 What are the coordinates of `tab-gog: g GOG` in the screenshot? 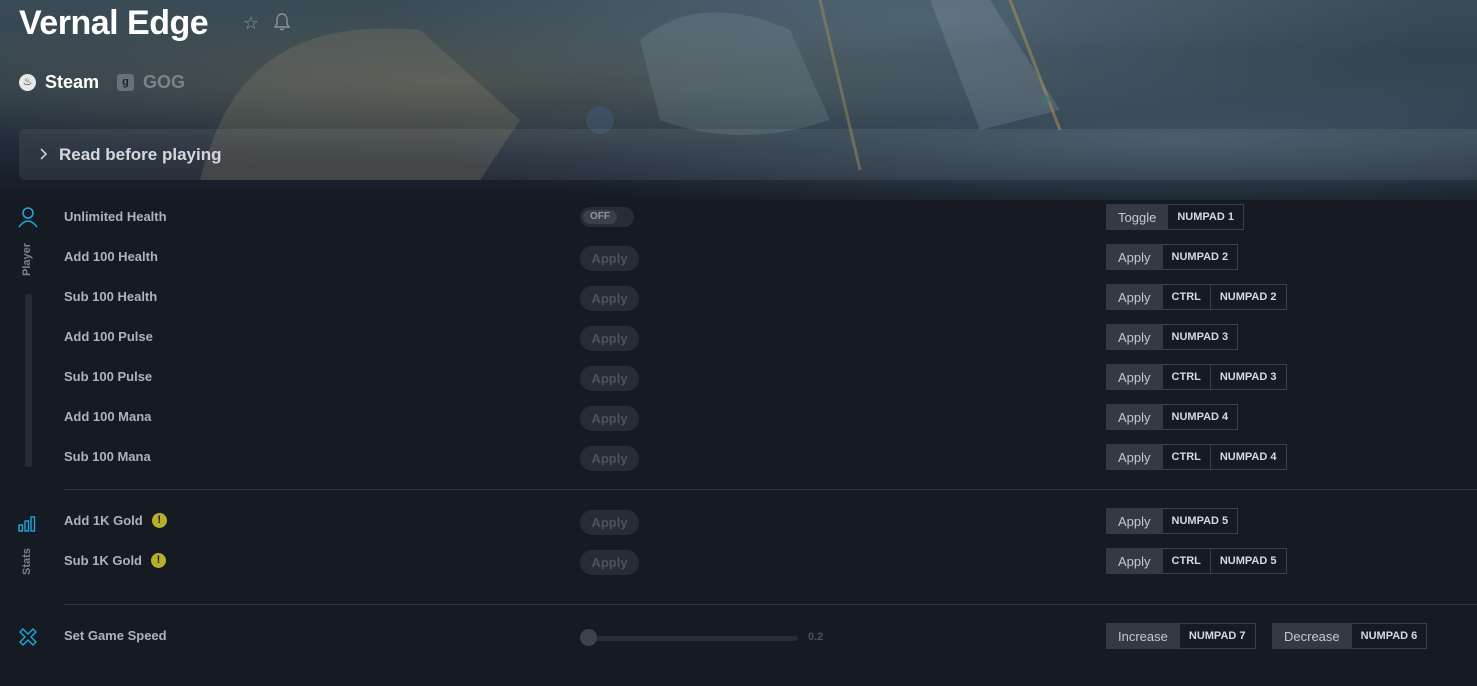 It's located at (151, 82).